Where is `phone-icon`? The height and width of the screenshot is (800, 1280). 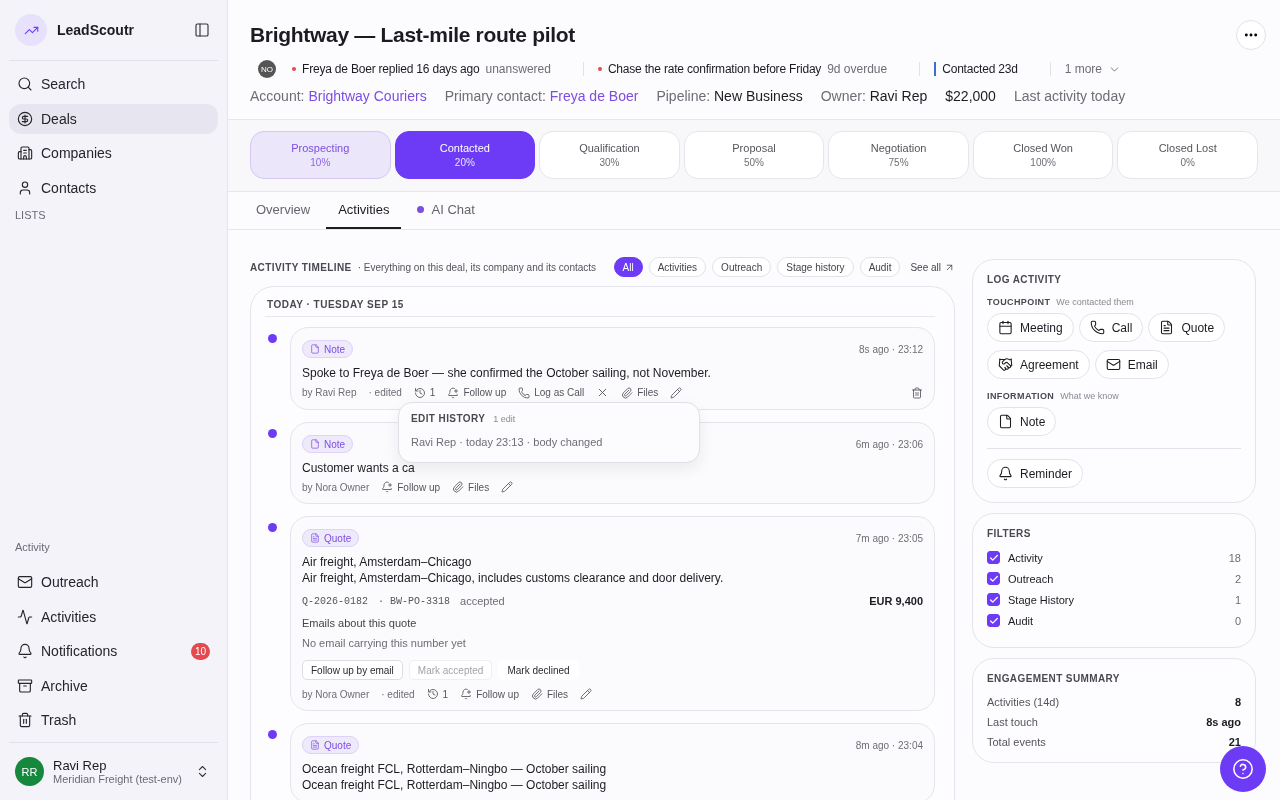
phone-icon is located at coordinates (1097, 327).